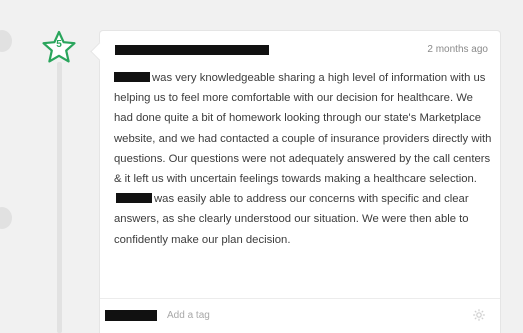 The width and height of the screenshot is (523, 333). I want to click on rating-value: 5, so click(59, 44).